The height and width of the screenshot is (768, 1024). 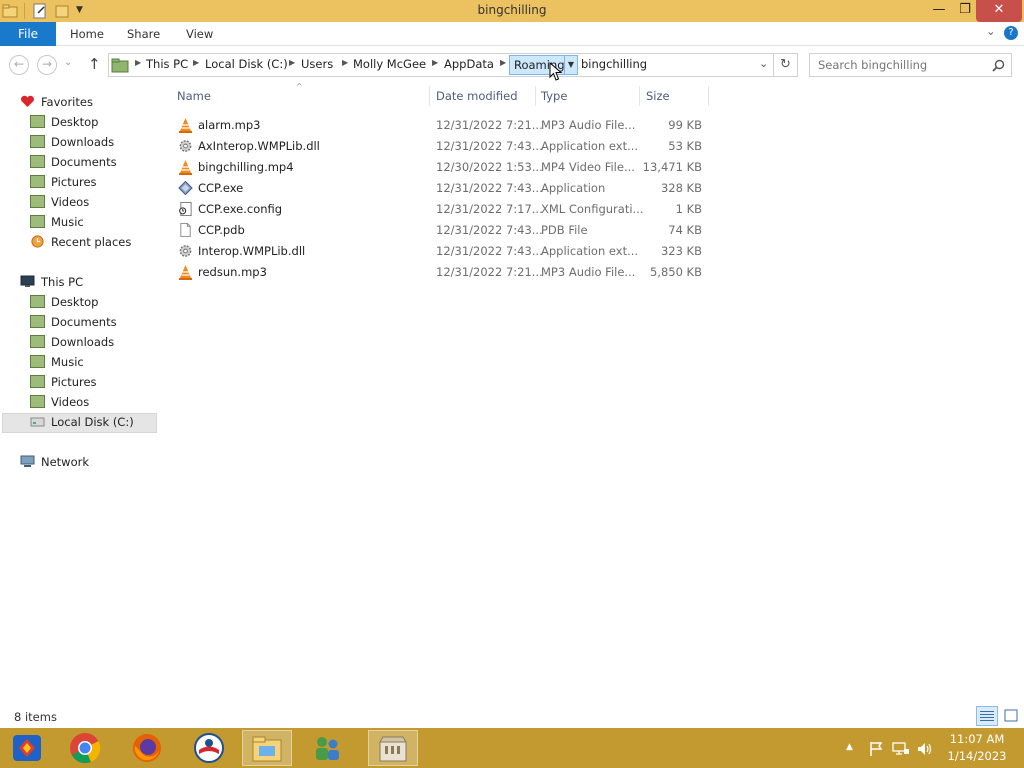 I want to click on details-view-button, so click(x=987, y=716).